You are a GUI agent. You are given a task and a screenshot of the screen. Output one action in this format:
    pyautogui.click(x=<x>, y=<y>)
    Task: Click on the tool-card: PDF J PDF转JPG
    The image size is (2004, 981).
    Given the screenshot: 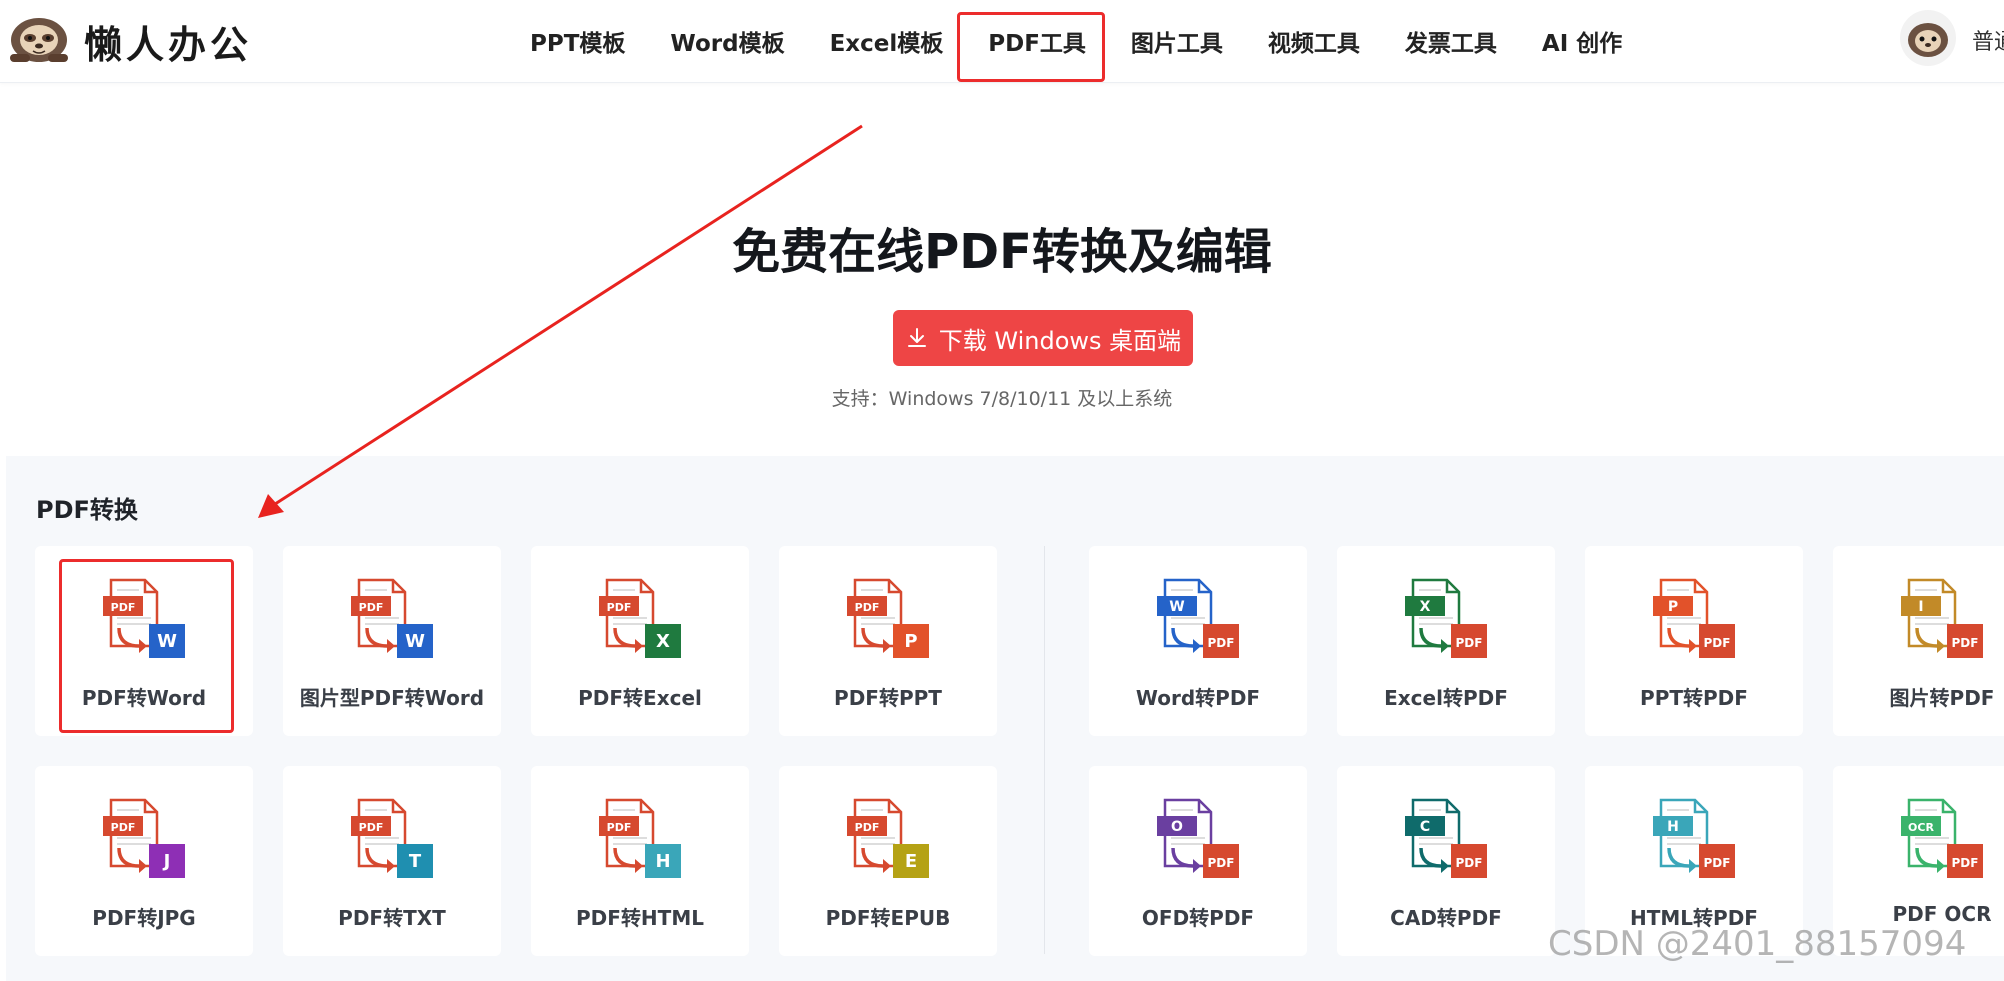 What is the action you would take?
    pyautogui.click(x=144, y=861)
    